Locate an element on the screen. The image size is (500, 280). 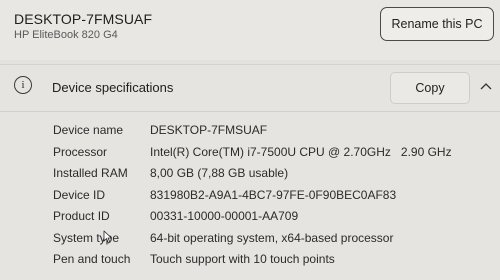
spec-row-product-id: Product ID 00331-10000-00001-AA709 is located at coordinates (250, 219).